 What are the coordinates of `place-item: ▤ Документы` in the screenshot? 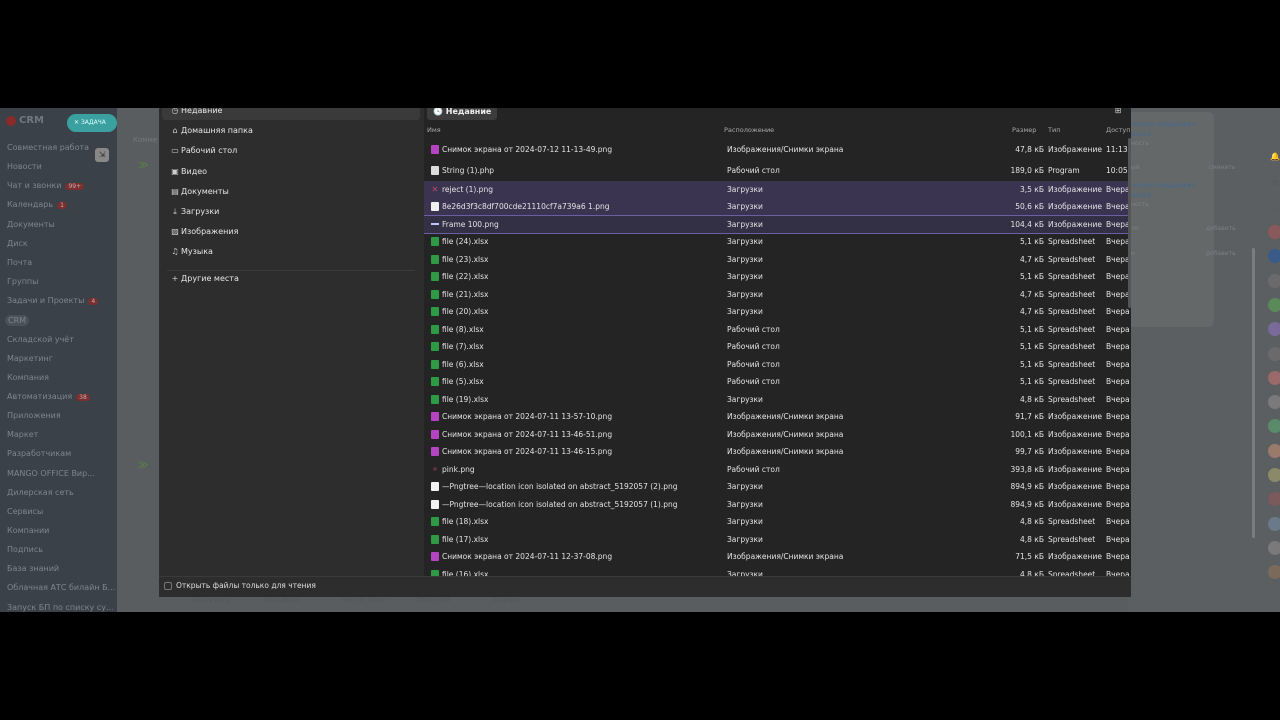 It's located at (291, 192).